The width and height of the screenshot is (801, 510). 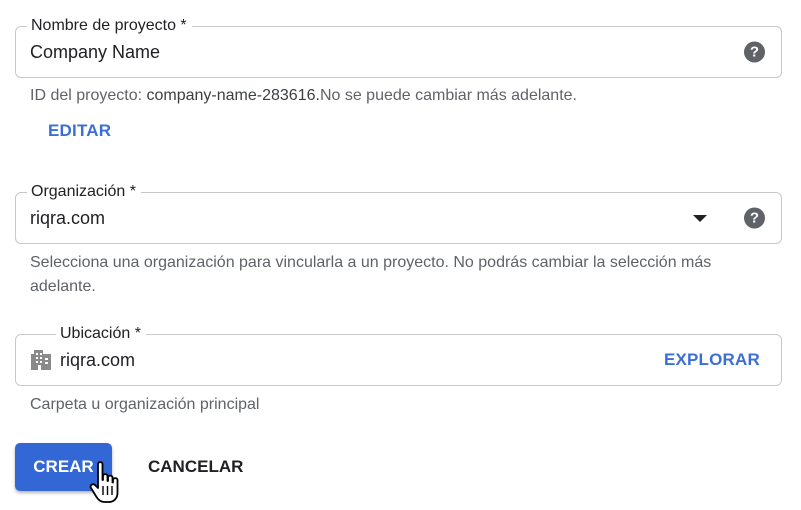 I want to click on hand-cursor-icon, so click(x=104, y=482).